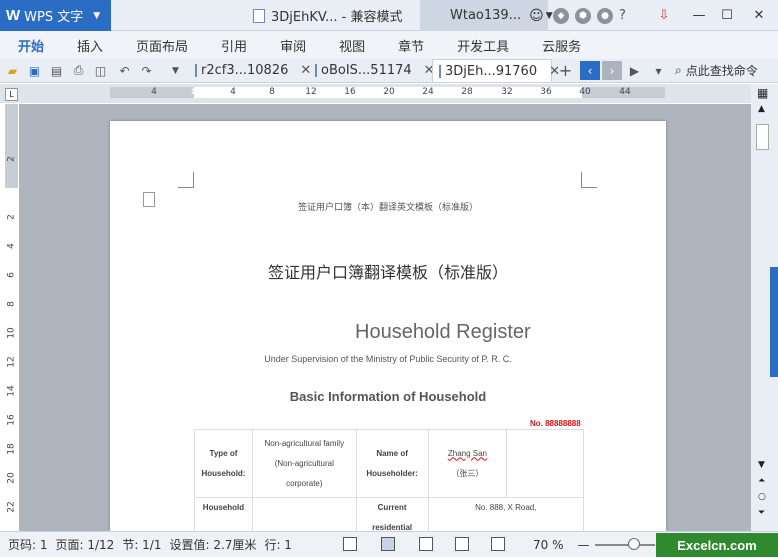  What do you see at coordinates (761, 465) in the screenshot?
I see `scroll-down-icon: ▼` at bounding box center [761, 465].